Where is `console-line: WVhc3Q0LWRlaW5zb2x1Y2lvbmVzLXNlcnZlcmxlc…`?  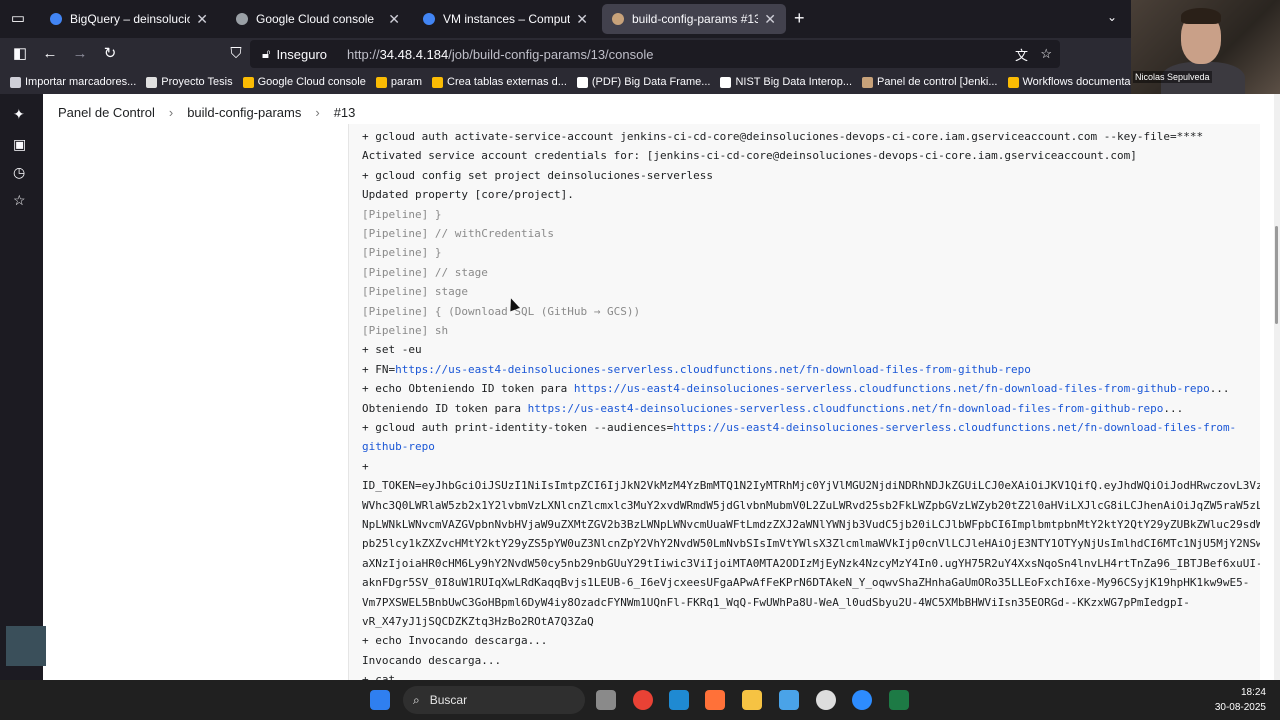
console-line: WVhc3Q0LWRlaW5zb2x1Y2lvbmVzLXNlcnZlcmxlc… is located at coordinates (811, 505).